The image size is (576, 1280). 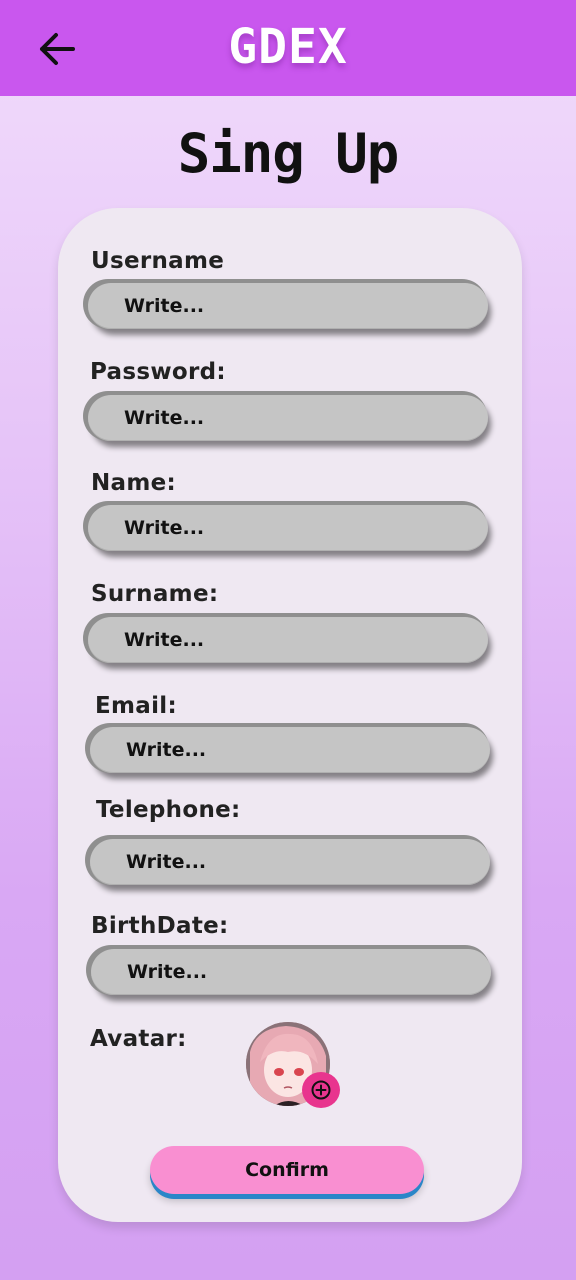 I want to click on email-input, so click(x=290, y=750).